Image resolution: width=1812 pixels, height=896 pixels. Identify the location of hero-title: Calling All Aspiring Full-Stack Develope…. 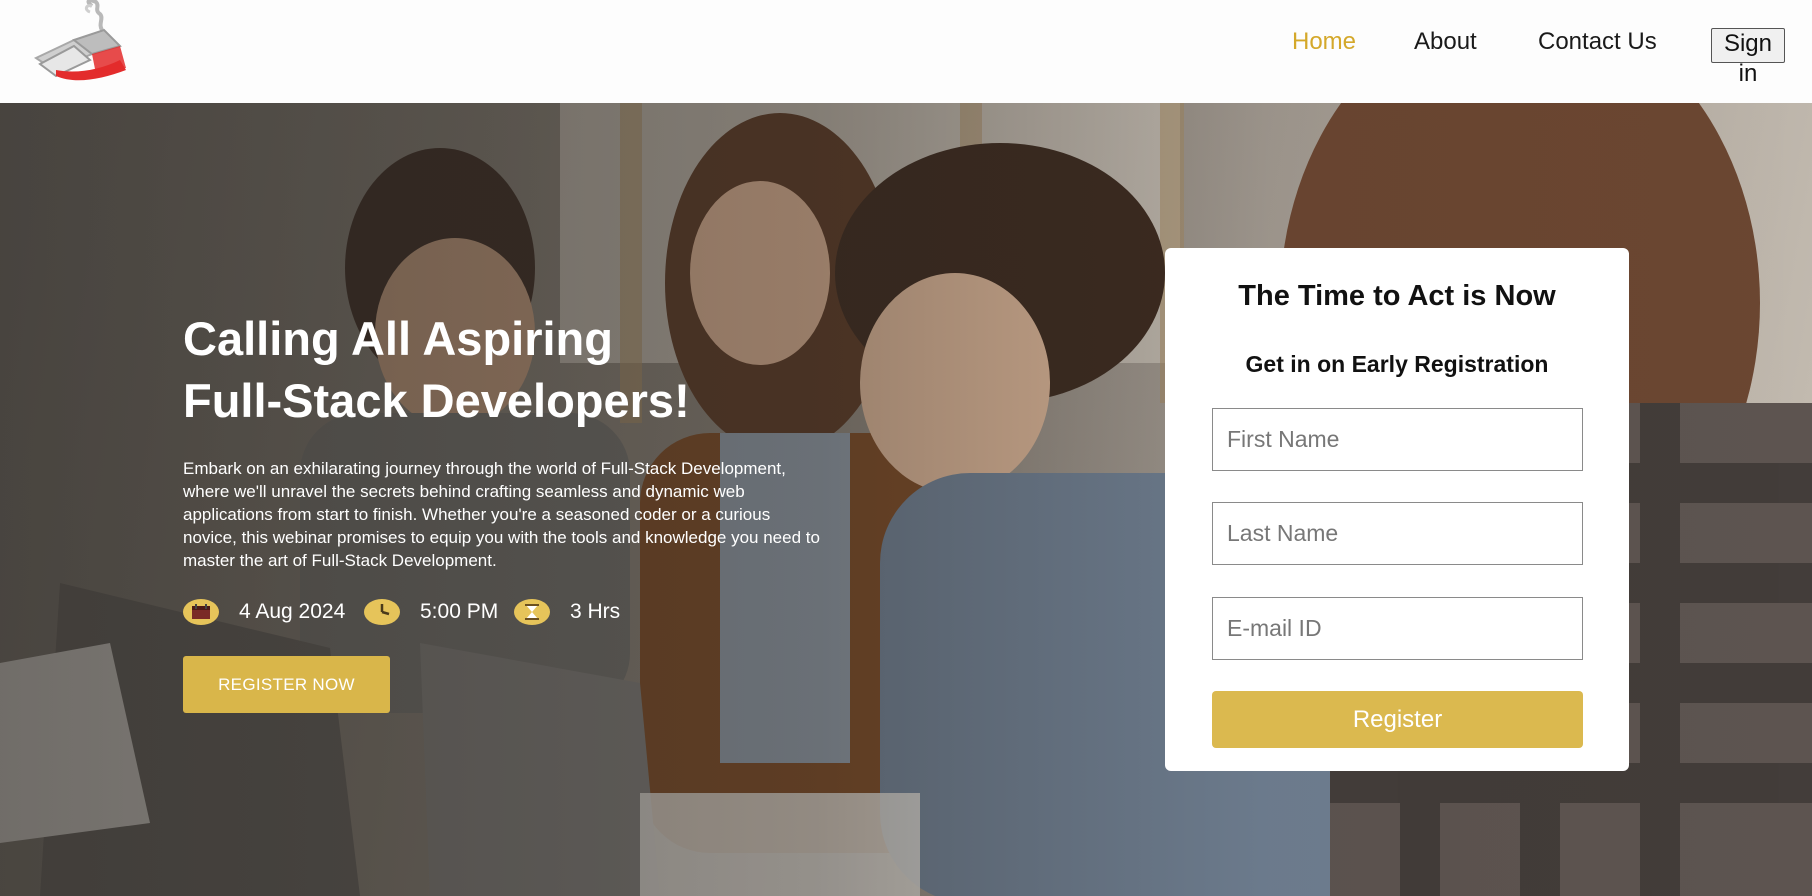
(493, 370).